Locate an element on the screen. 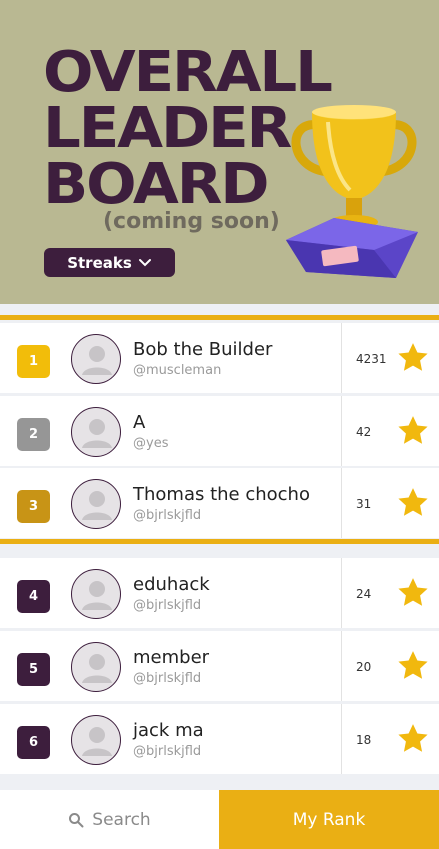  chevron-down-icon is located at coordinates (144, 262).